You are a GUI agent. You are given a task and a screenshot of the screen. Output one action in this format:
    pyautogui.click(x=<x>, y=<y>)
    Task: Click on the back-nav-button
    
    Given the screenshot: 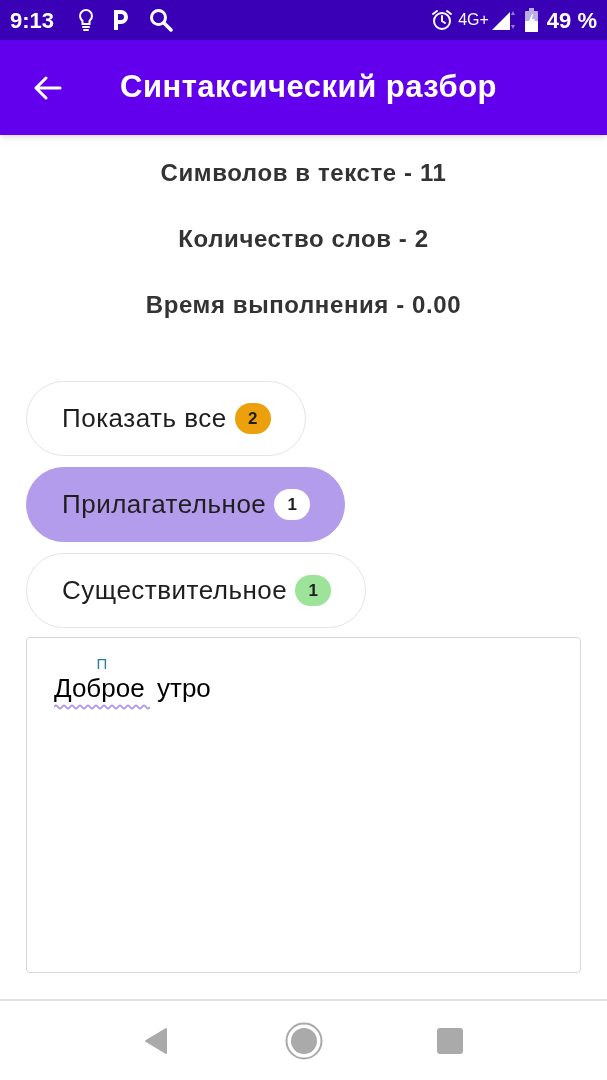 What is the action you would take?
    pyautogui.click(x=156, y=1040)
    